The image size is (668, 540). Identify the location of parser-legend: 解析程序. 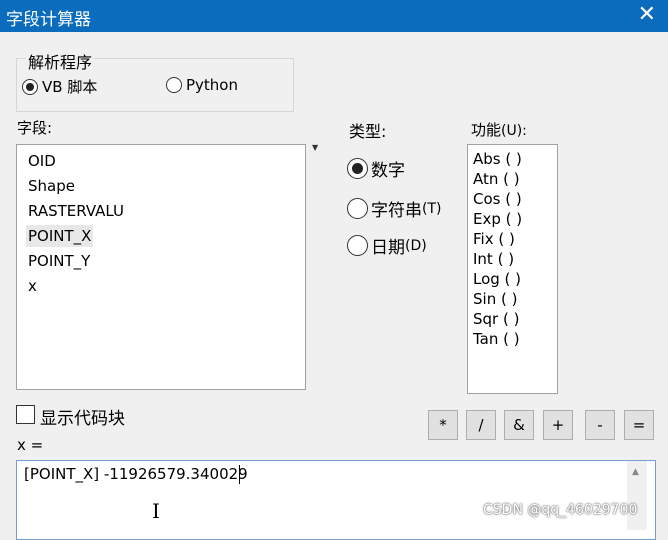
(60, 61).